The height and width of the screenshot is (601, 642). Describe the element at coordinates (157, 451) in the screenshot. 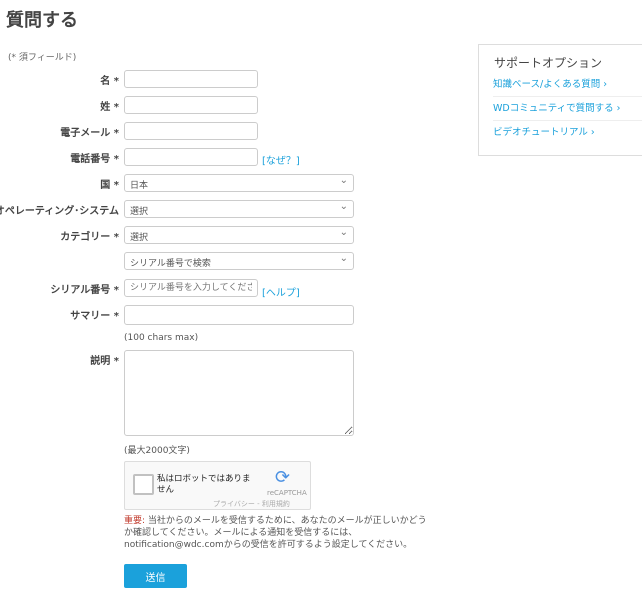

I see `description-hint: (最大2000文字)` at that location.